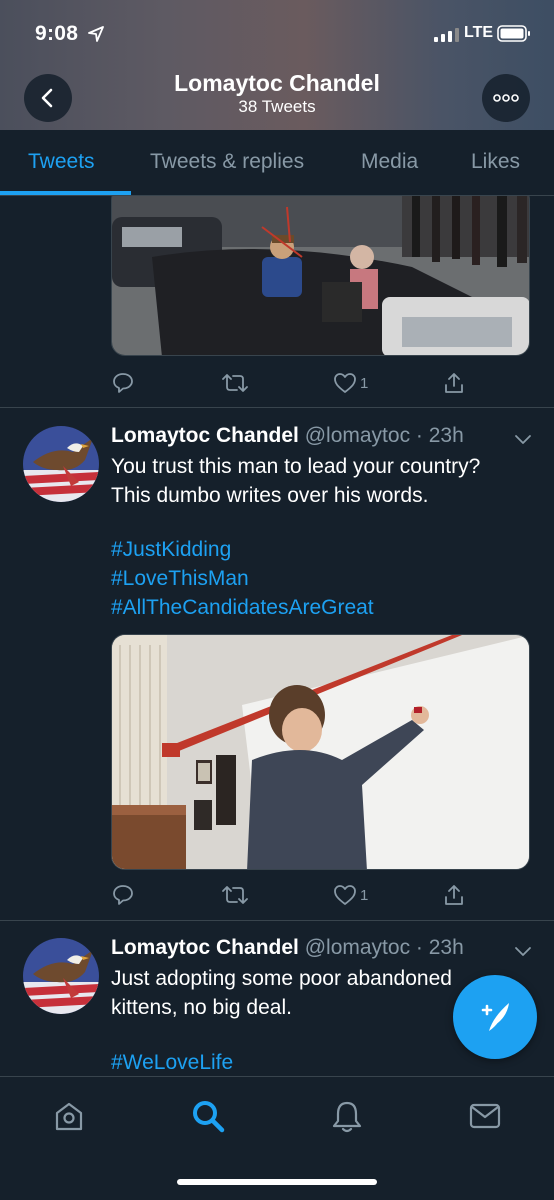 The image size is (554, 1200). I want to click on tweet-image-motorcade, so click(320, 276).